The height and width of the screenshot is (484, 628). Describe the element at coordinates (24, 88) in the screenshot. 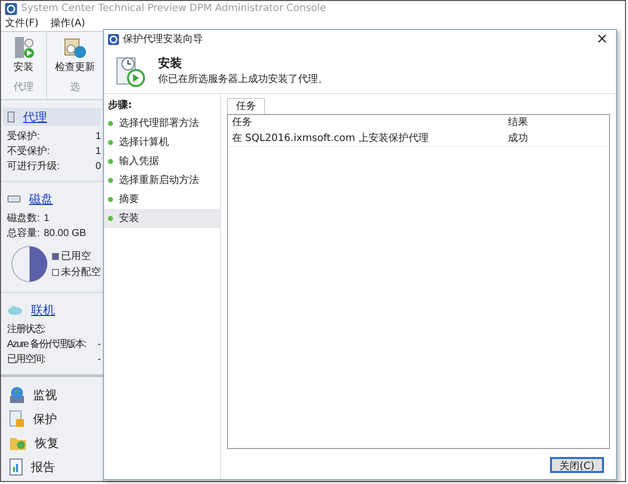

I see `ribbon-group-label: 代理` at that location.